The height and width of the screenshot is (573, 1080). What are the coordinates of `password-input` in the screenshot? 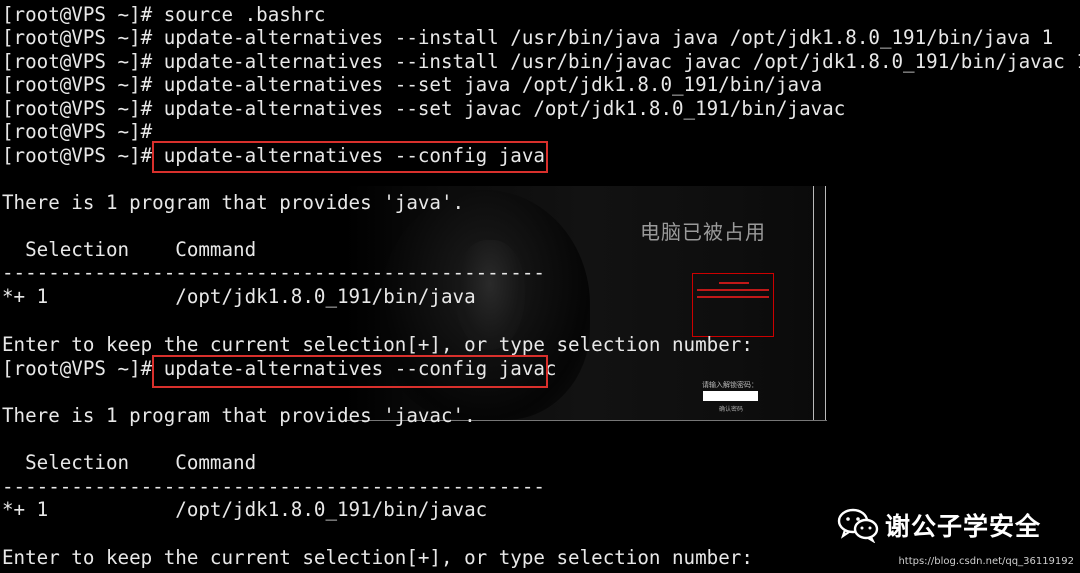 It's located at (730, 396).